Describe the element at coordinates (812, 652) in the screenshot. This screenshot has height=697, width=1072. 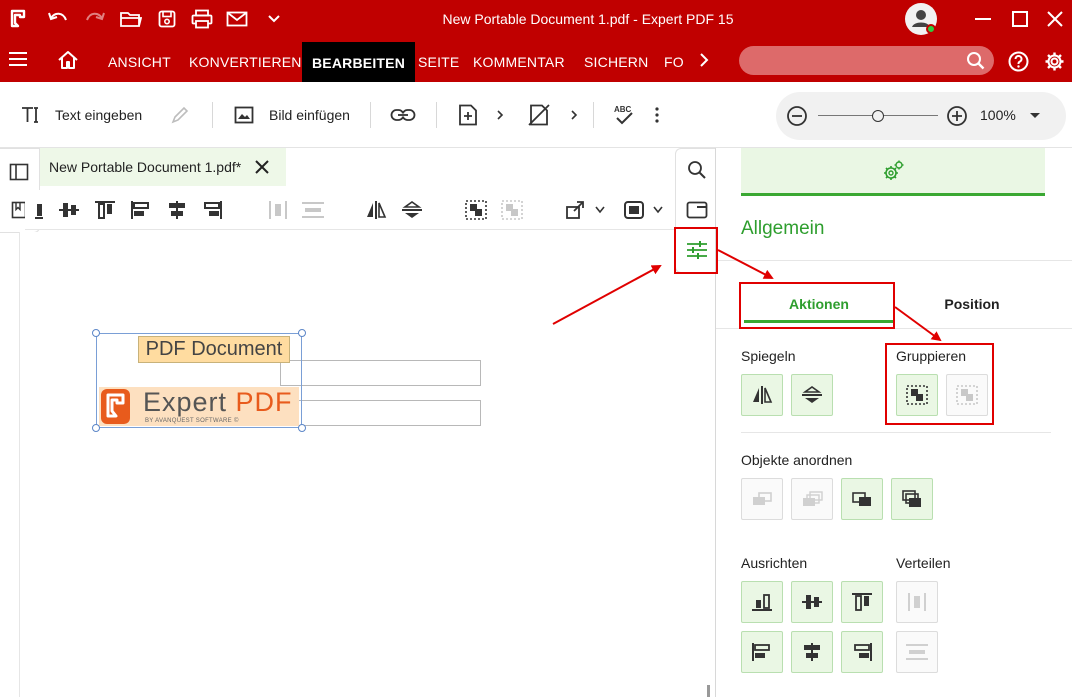
I see `align-center-button` at that location.